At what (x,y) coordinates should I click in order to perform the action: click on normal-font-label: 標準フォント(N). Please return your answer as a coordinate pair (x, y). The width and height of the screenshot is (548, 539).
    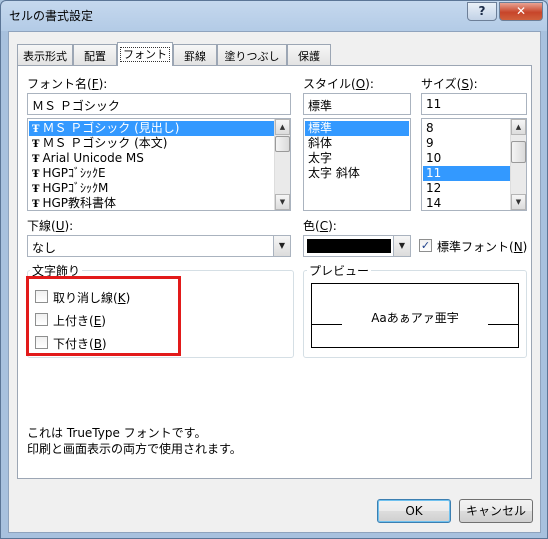
    Looking at the image, I should click on (482, 247).